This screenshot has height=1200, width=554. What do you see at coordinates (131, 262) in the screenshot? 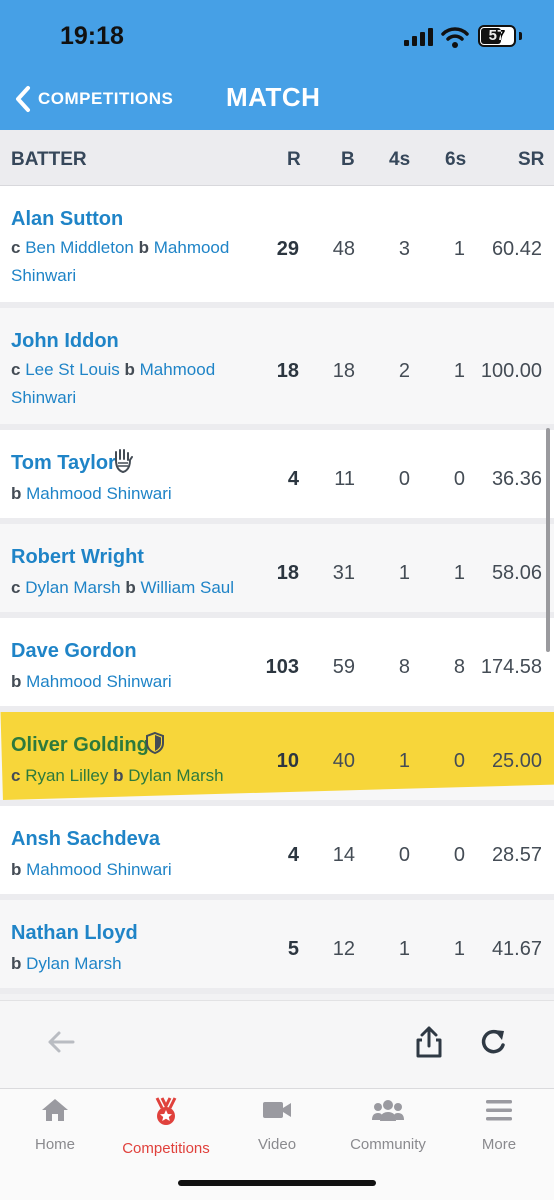
I see `dismissal: c Ben Middleton b Mahmood Shinwari` at bounding box center [131, 262].